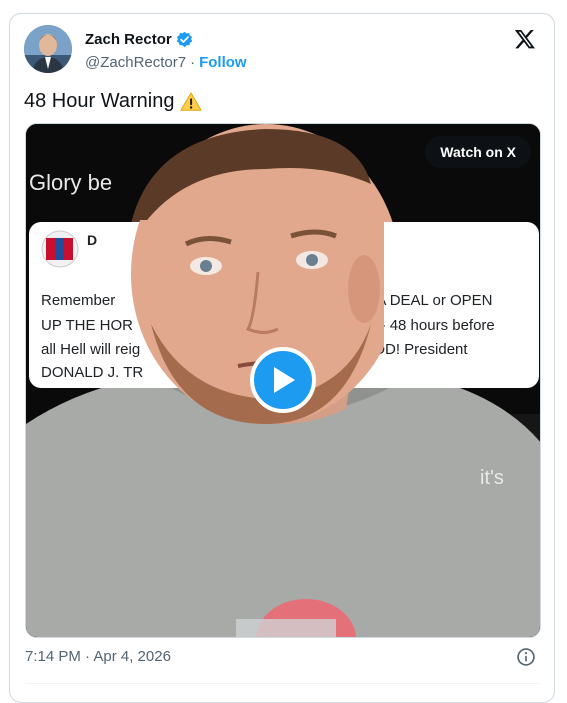 The height and width of the screenshot is (703, 567). What do you see at coordinates (99, 101) in the screenshot?
I see `tweet-text-content: 48 Hour Warning` at bounding box center [99, 101].